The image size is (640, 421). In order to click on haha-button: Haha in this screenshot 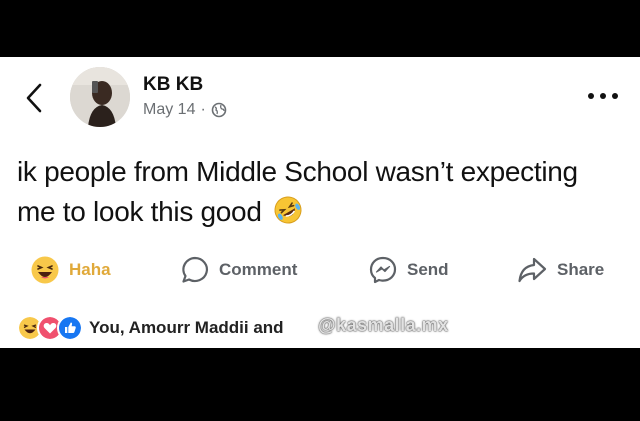, I will do `click(70, 270)`.